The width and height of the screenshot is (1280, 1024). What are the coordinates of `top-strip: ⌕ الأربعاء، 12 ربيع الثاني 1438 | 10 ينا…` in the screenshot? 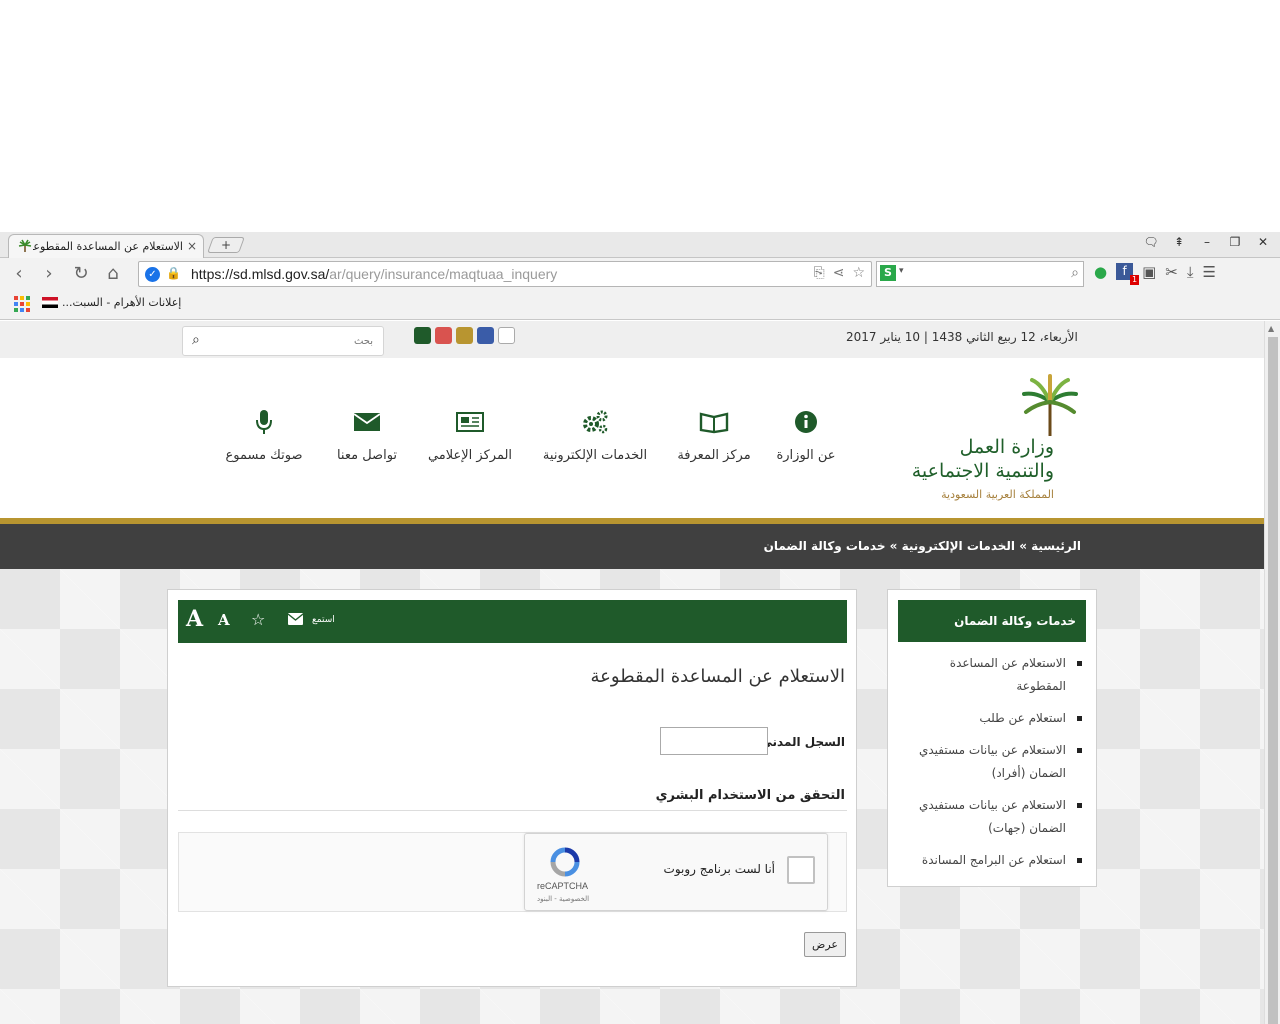 It's located at (632, 339).